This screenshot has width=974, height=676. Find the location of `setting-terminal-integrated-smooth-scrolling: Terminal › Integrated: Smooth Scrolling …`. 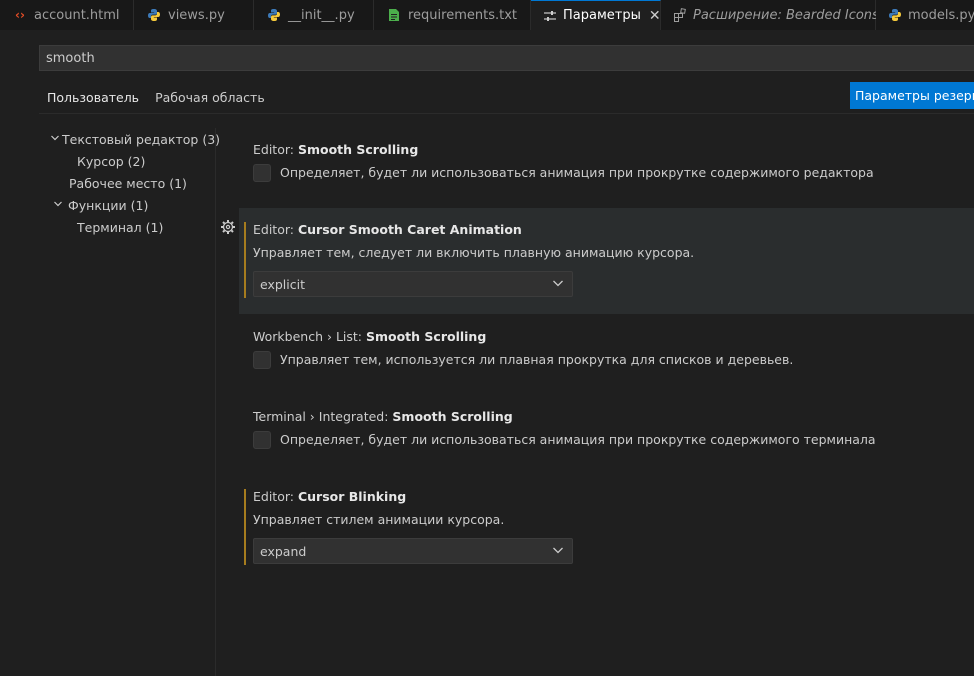

setting-terminal-integrated-smooth-scrolling: Terminal › Integrated: Smooth Scrolling … is located at coordinates (606, 435).